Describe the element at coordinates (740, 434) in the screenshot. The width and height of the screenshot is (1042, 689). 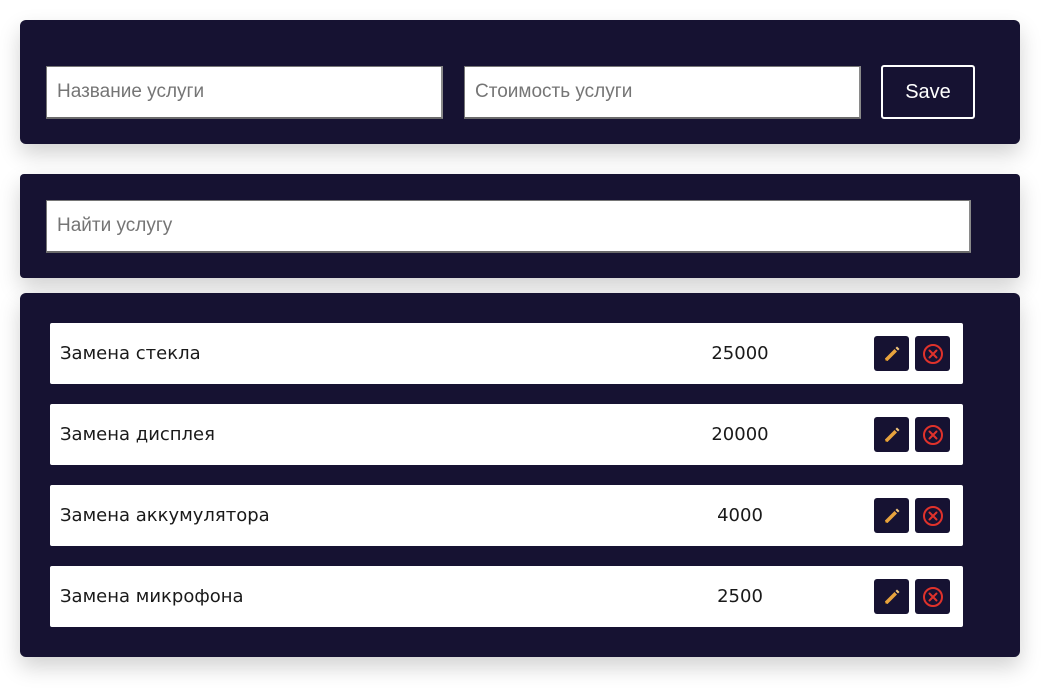
I see `service-price: 20000` at that location.